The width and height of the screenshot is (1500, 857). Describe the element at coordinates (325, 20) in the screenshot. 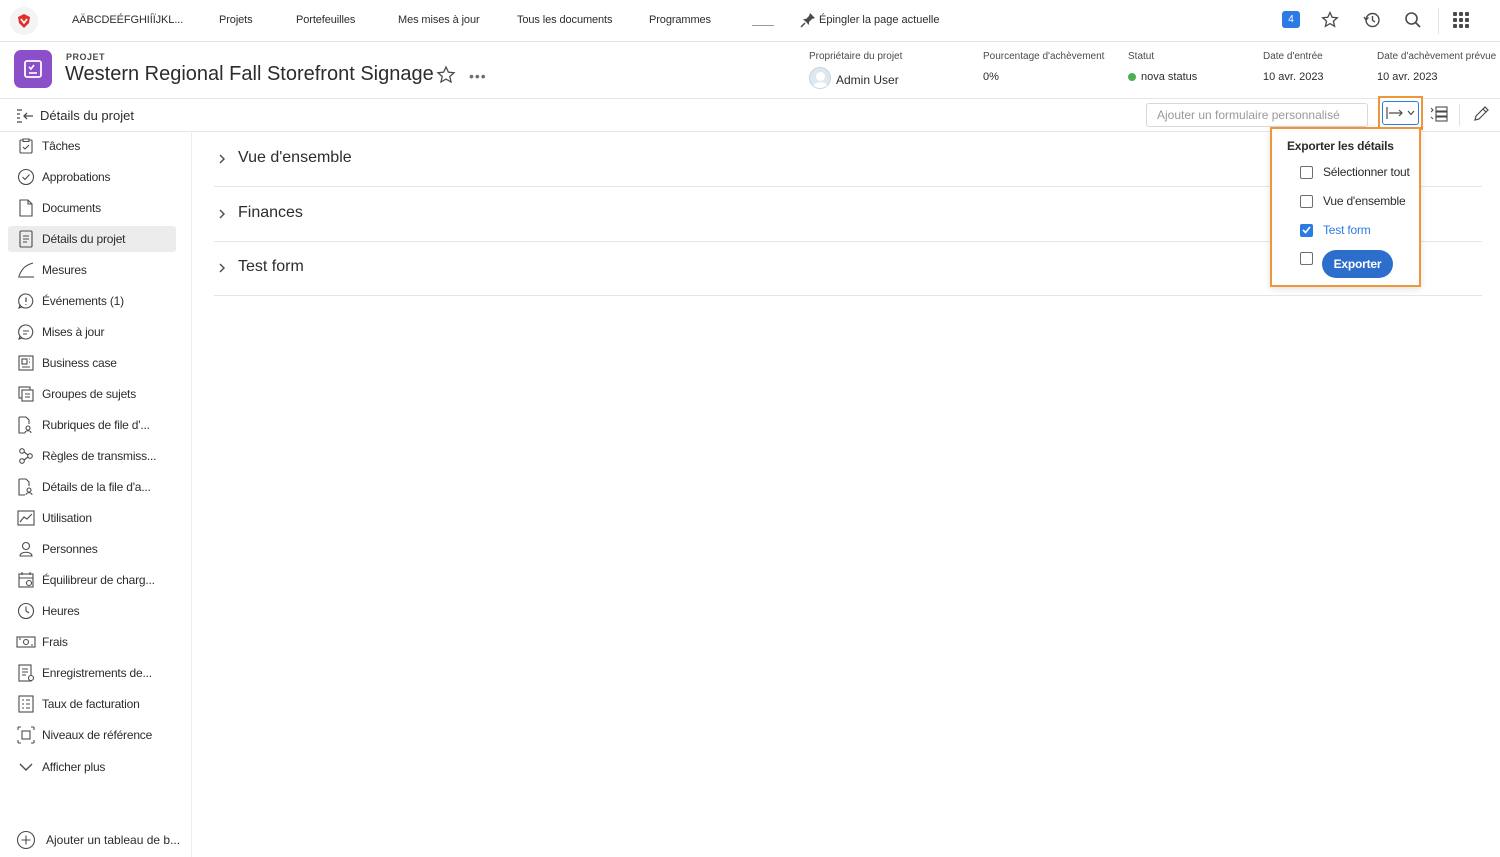

I see `nav-link-portfolios: Portefeuilles` at that location.